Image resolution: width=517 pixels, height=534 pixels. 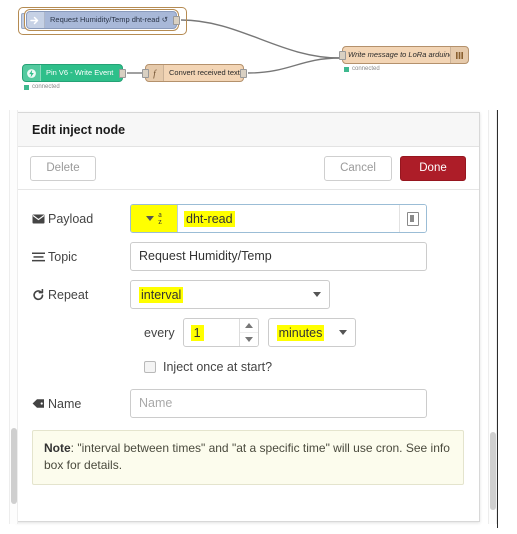 What do you see at coordinates (243, 73) in the screenshot?
I see `function-output-port` at bounding box center [243, 73].